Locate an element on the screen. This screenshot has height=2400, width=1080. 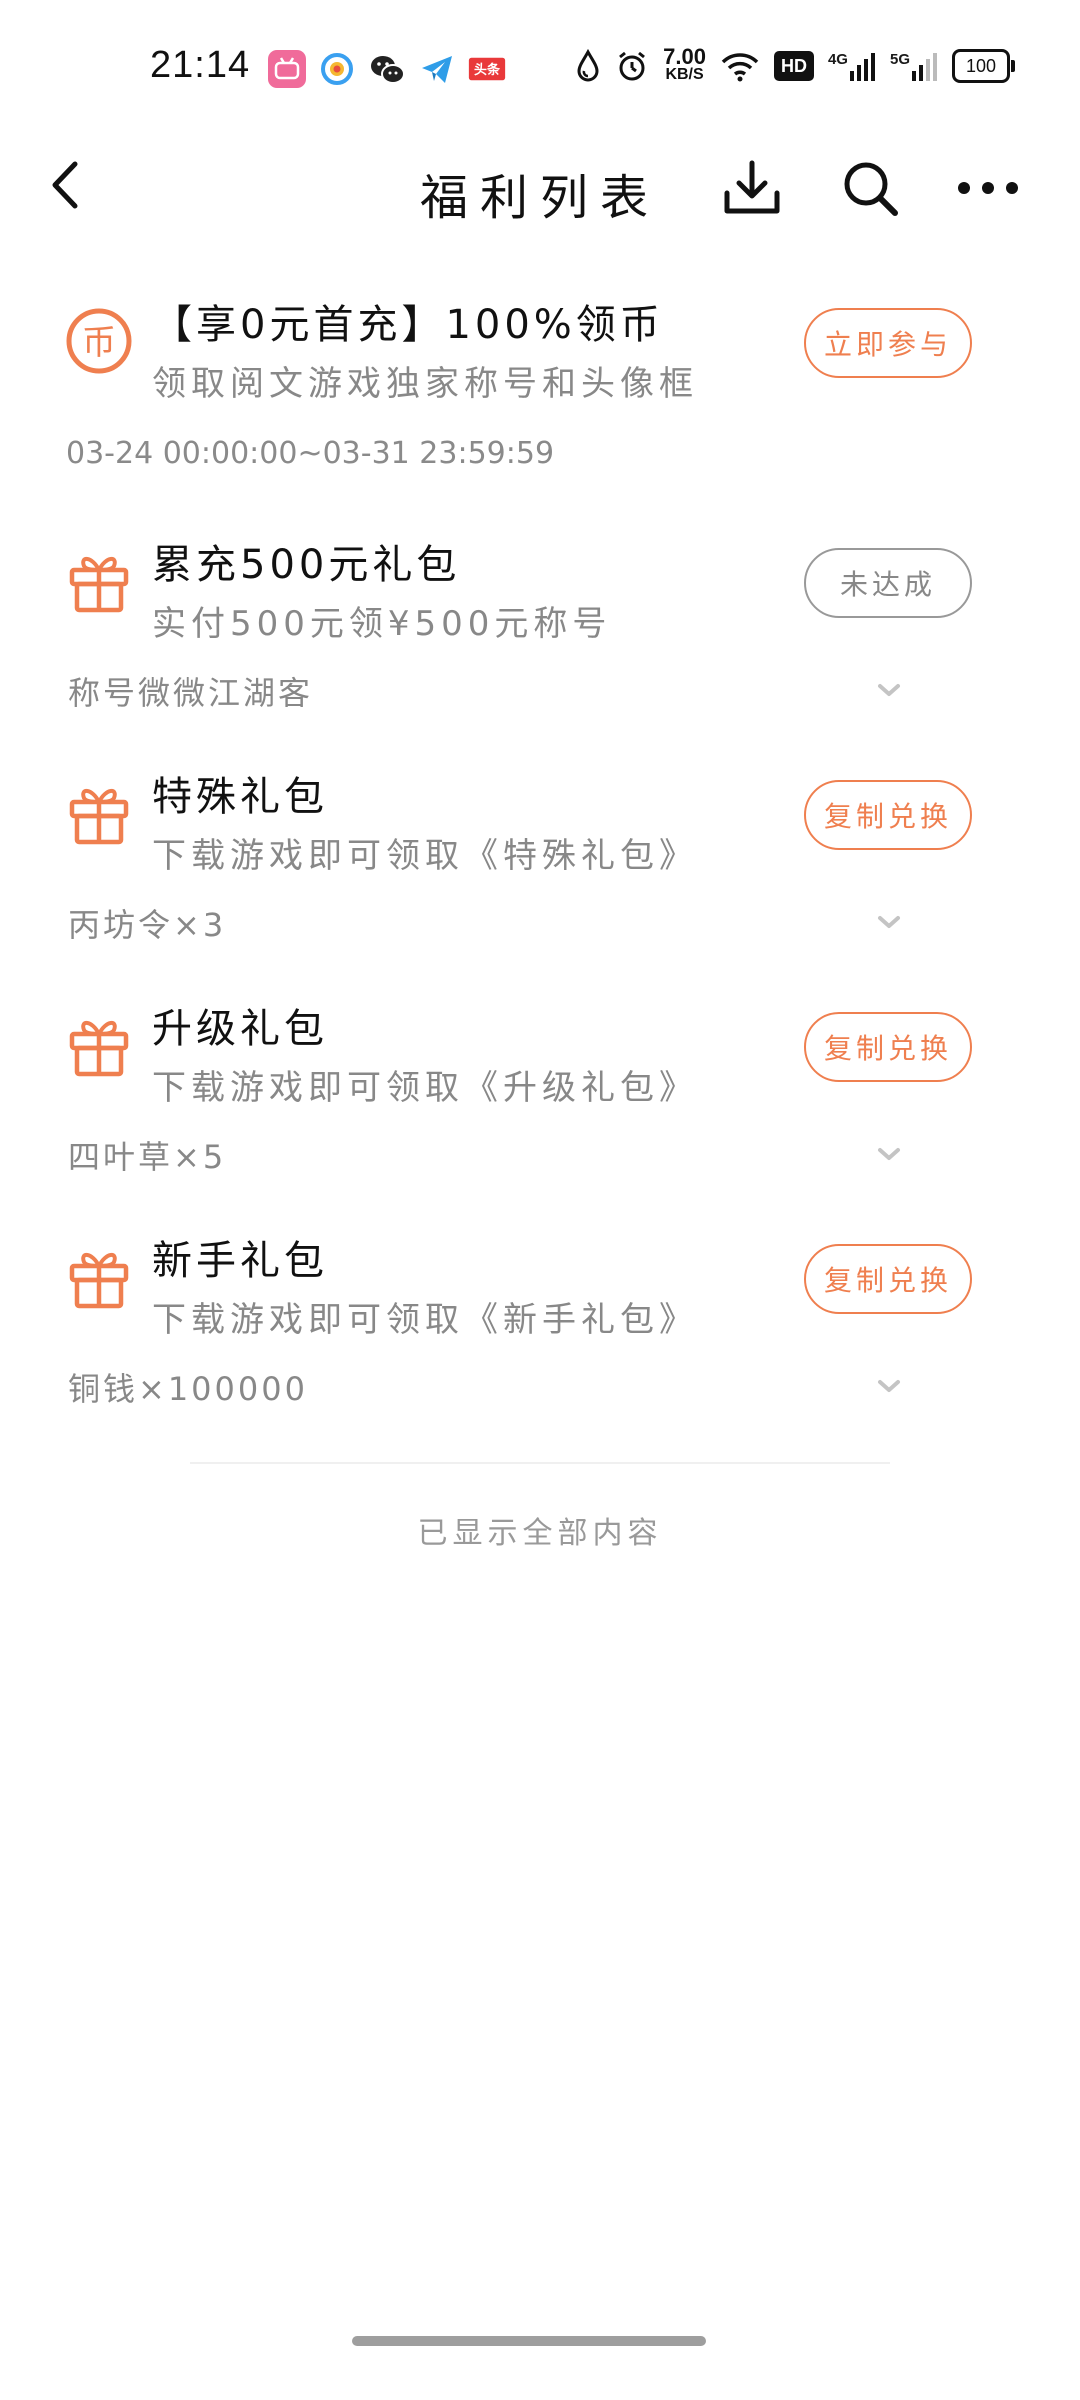
item-title: 【享0元首充】100%领币 is located at coordinates (408, 325).